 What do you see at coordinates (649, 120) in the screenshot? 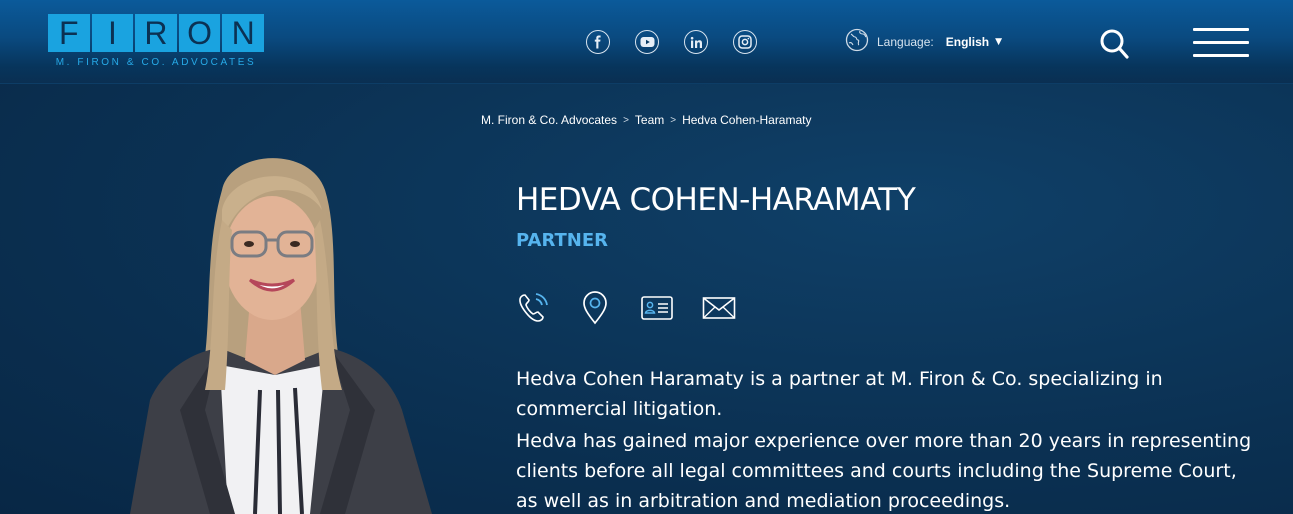
I see `breadcrumb-team-link: Team` at bounding box center [649, 120].